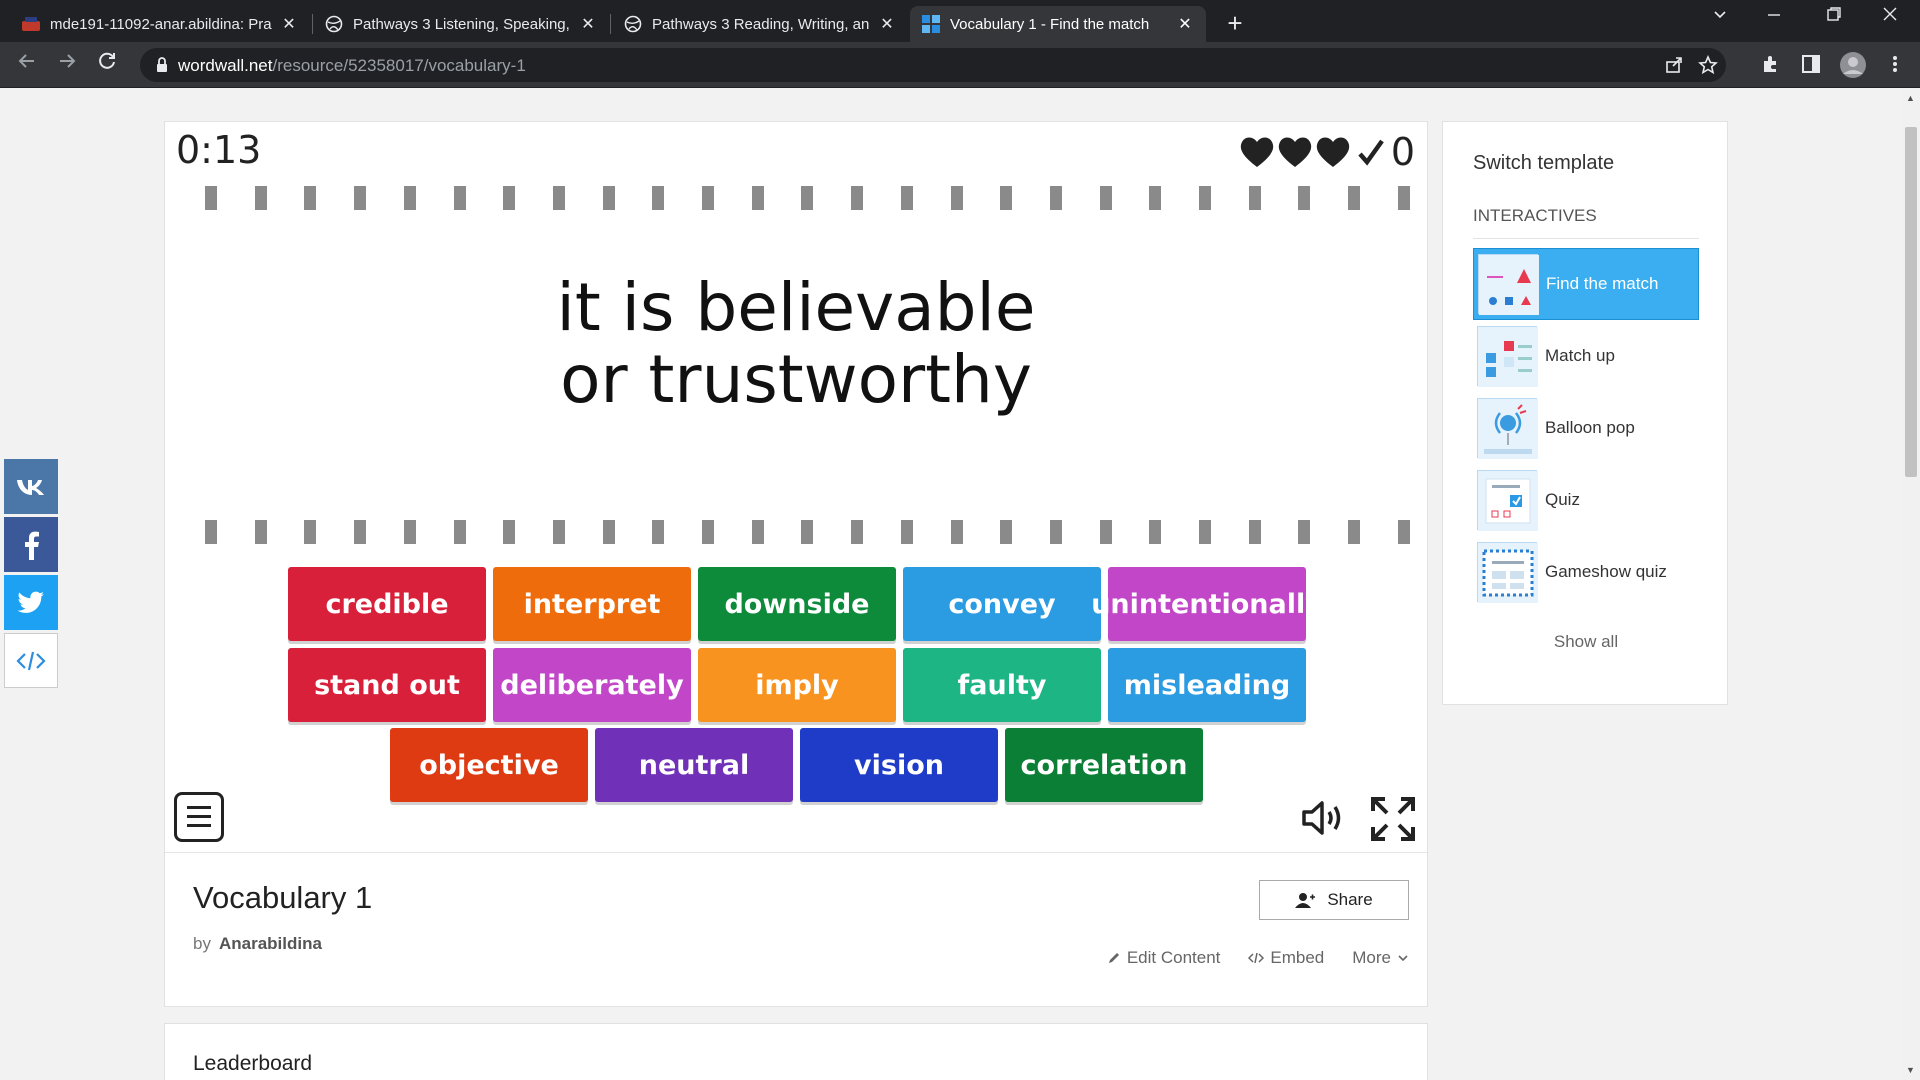  I want to click on prompt-line: it is believable, so click(796, 307).